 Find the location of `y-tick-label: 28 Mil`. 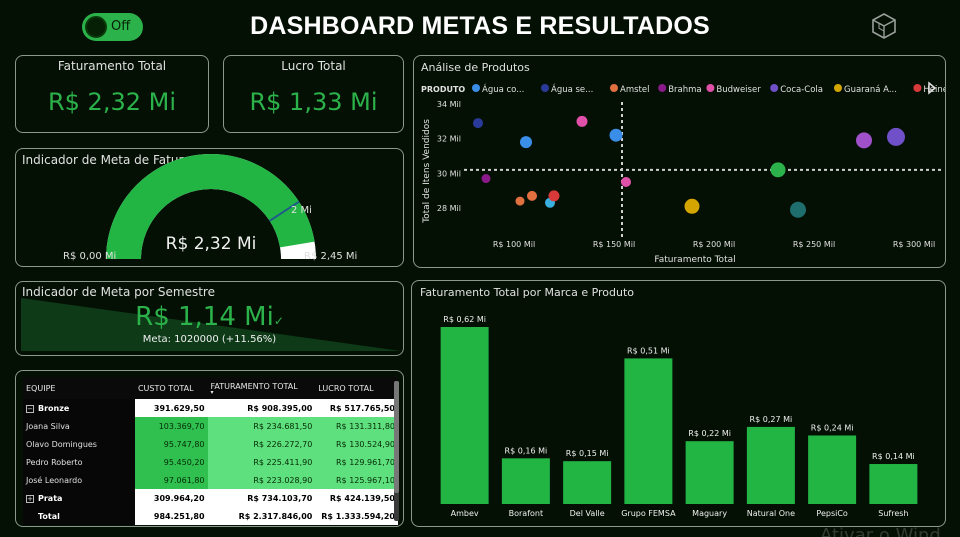

y-tick-label: 28 Mil is located at coordinates (449, 208).